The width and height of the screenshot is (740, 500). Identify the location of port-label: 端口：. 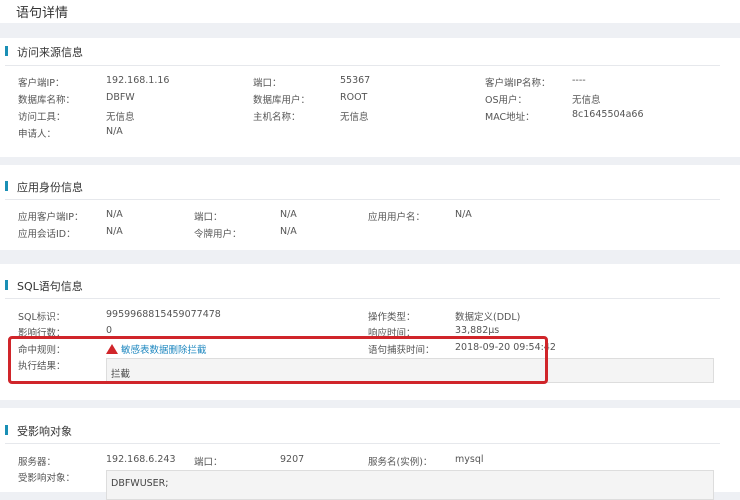
(208, 462).